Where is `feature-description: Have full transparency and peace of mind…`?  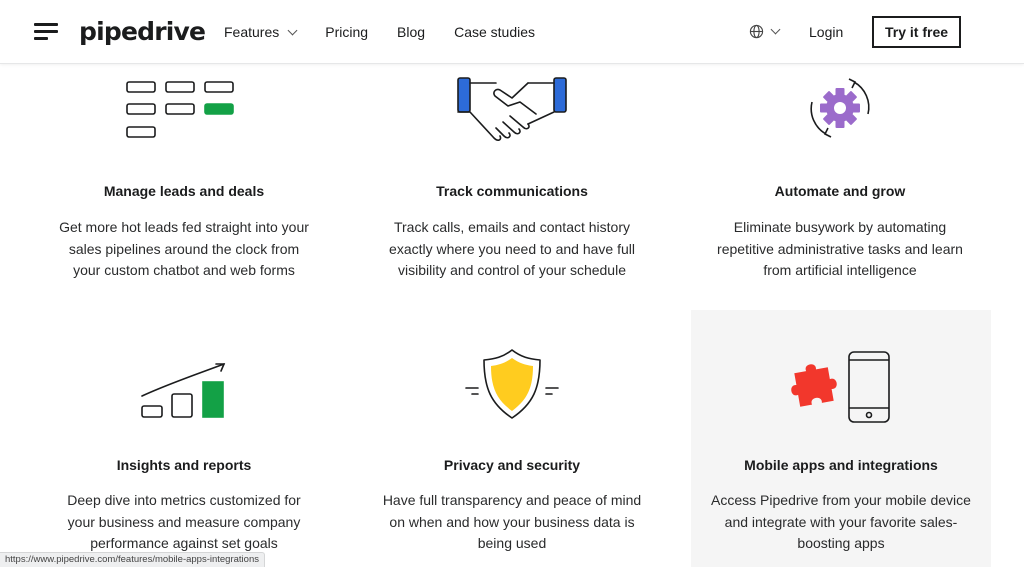
feature-description: Have full transparency and peace of mind… is located at coordinates (512, 521).